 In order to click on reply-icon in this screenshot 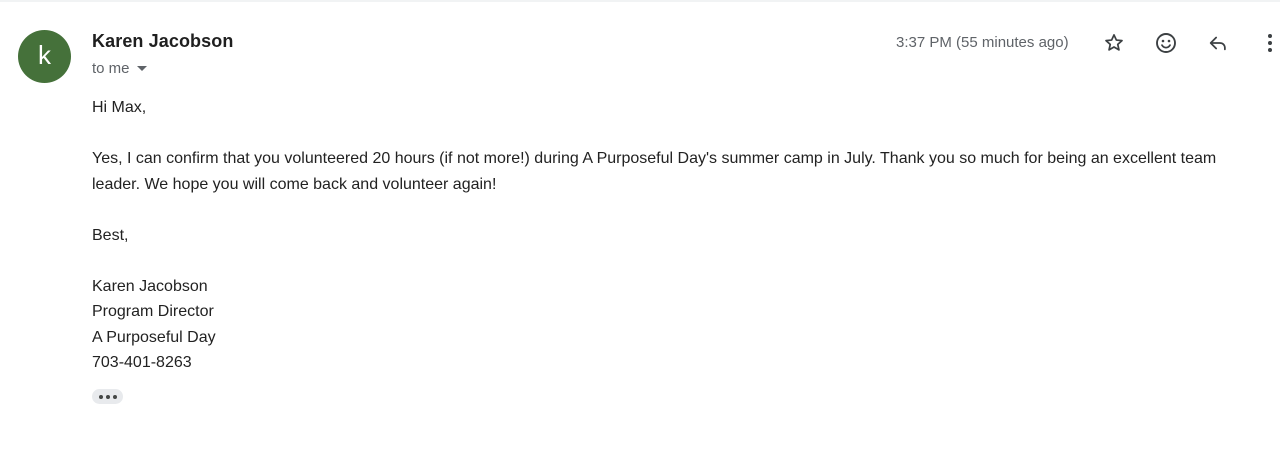, I will do `click(1217, 43)`.